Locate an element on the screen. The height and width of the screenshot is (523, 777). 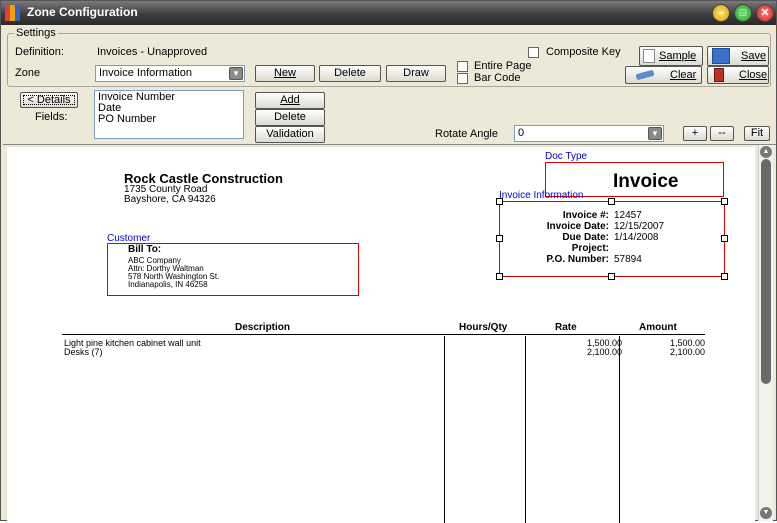
save-button-label: Save is located at coordinates (754, 56).